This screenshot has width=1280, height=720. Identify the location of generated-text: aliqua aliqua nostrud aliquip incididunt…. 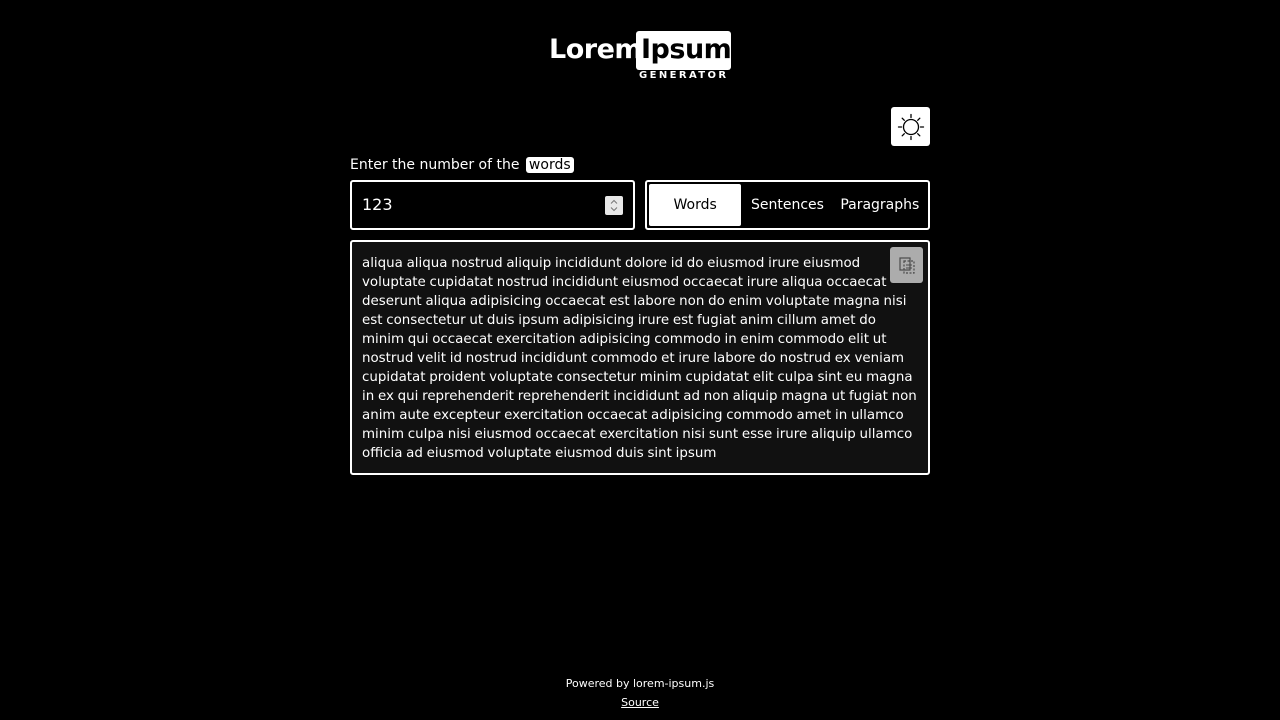
(640, 358).